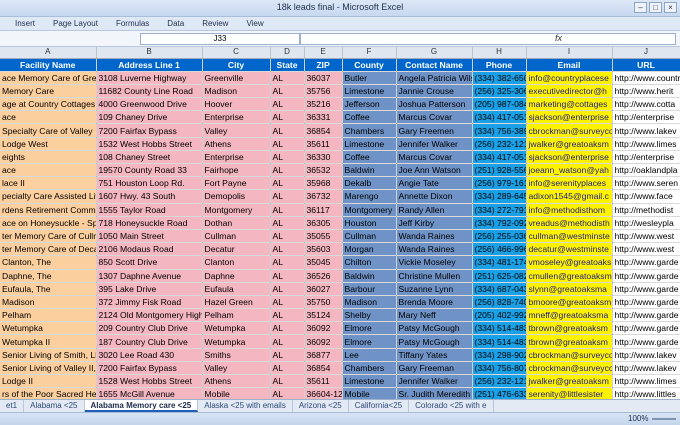 The image size is (680, 425). I want to click on table-cell: Fort Payne, so click(236, 183).